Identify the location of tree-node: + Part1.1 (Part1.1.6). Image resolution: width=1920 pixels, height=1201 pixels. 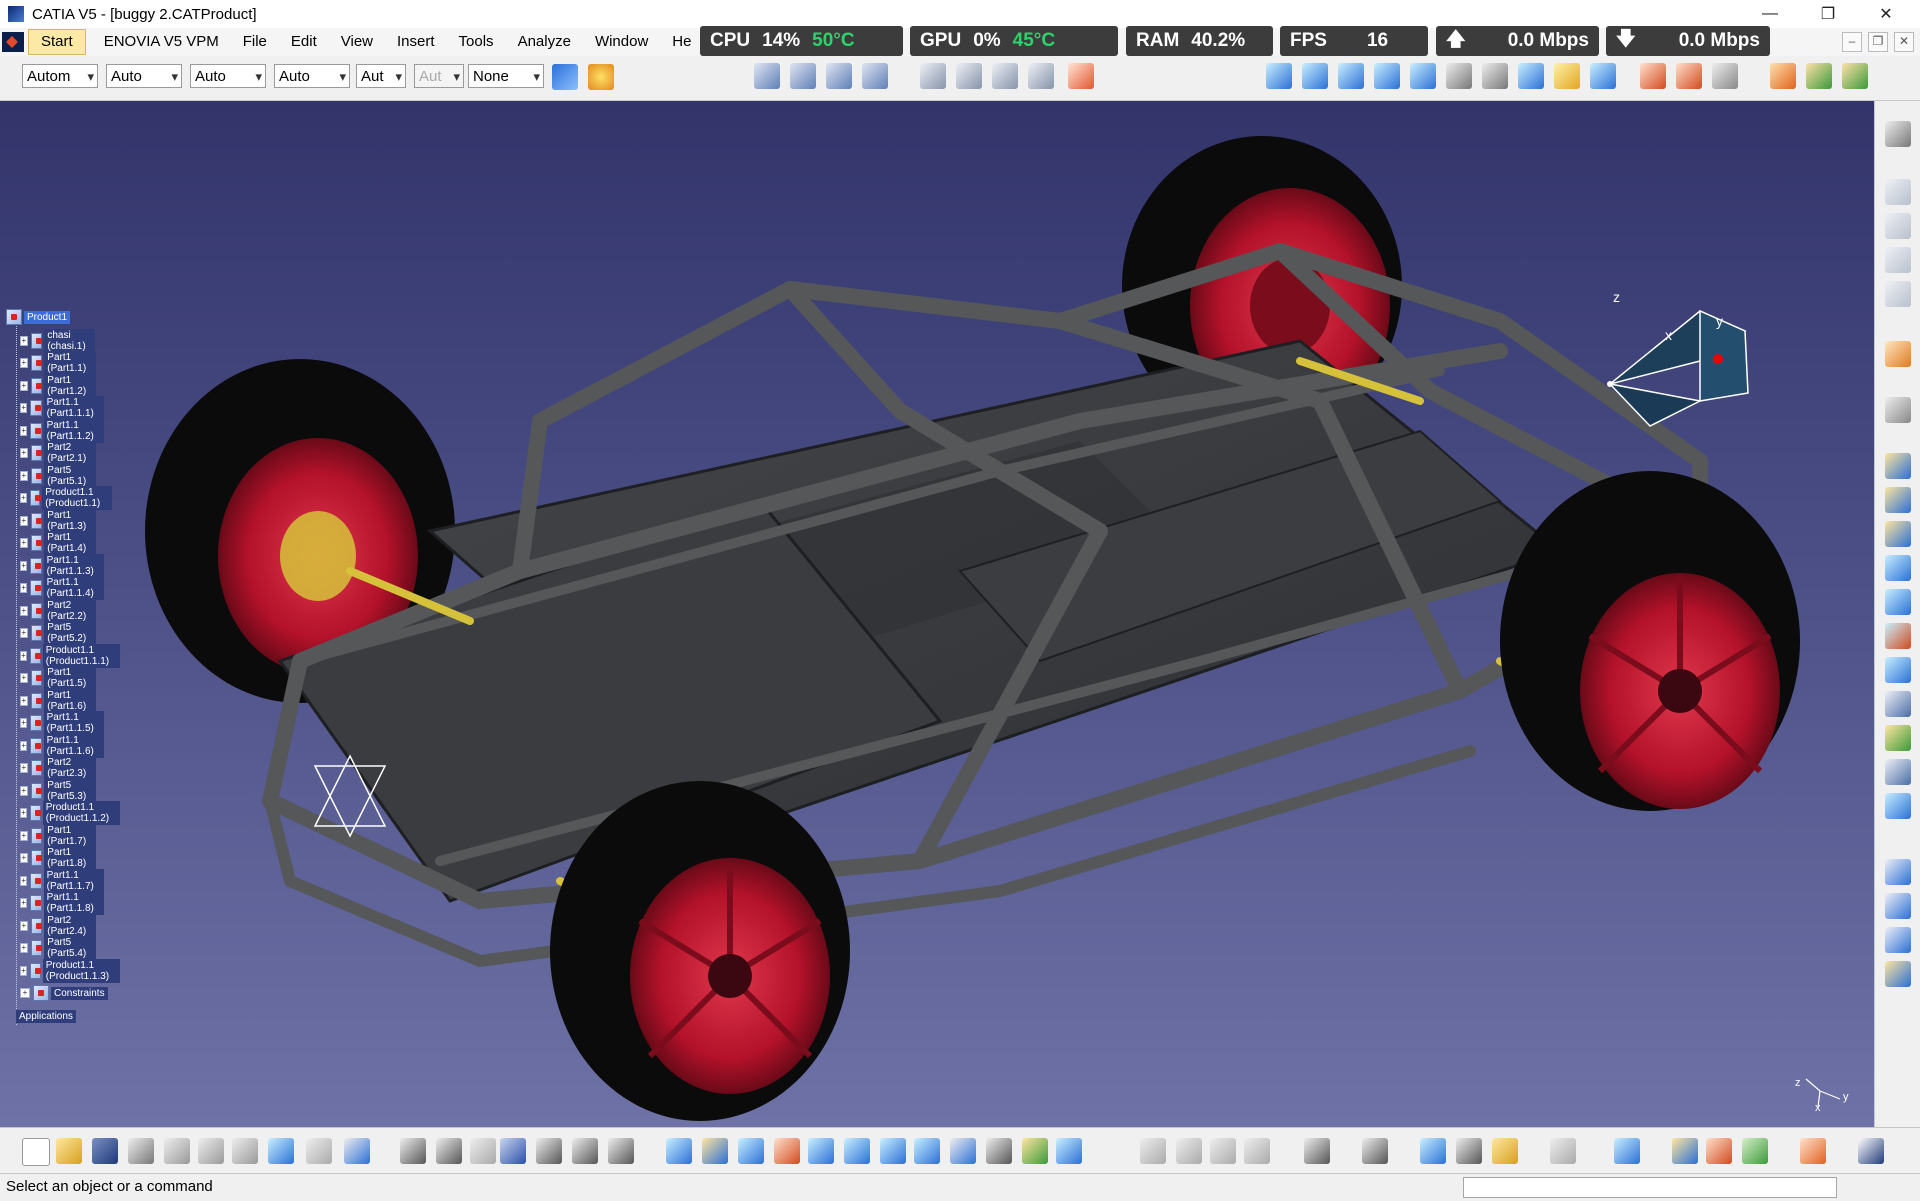
(62, 746).